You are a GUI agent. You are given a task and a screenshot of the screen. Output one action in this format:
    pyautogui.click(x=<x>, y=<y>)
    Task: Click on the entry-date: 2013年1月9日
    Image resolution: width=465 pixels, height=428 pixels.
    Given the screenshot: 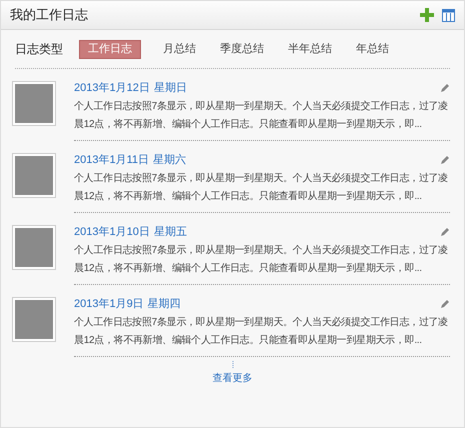 What is the action you would take?
    pyautogui.click(x=109, y=304)
    